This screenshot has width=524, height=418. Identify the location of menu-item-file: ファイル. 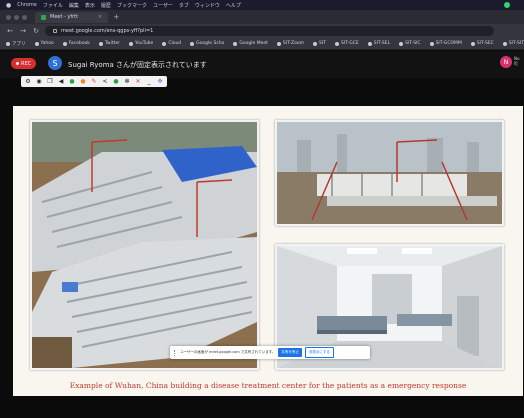
(53, 5).